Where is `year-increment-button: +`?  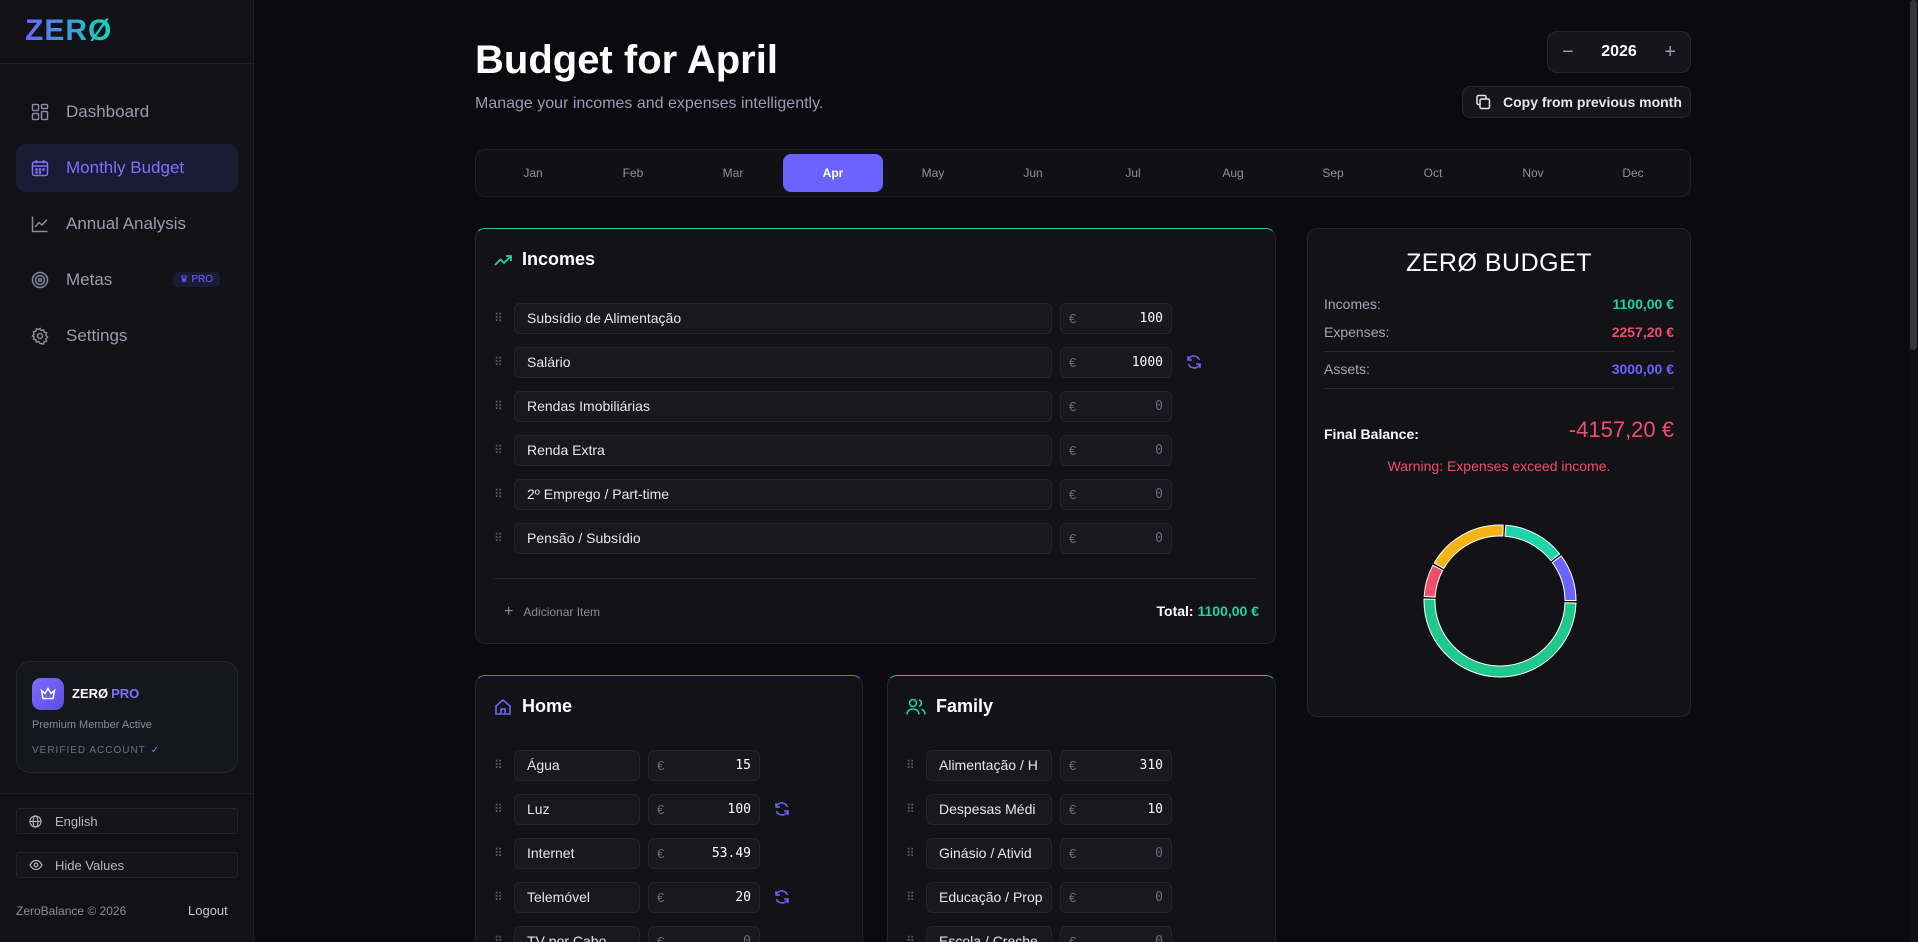 year-increment-button: + is located at coordinates (1670, 52).